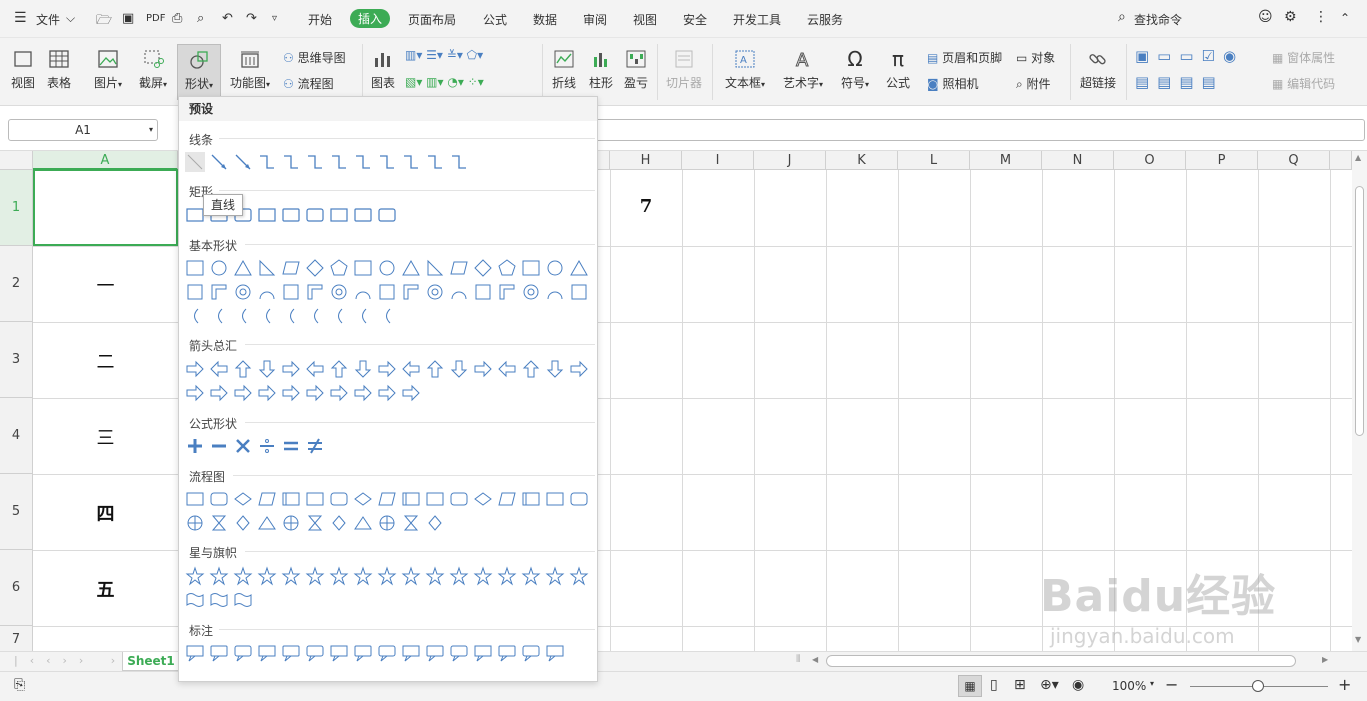 This screenshot has width=1367, height=701. What do you see at coordinates (1222, 160) in the screenshot?
I see `col-header-p: P` at bounding box center [1222, 160].